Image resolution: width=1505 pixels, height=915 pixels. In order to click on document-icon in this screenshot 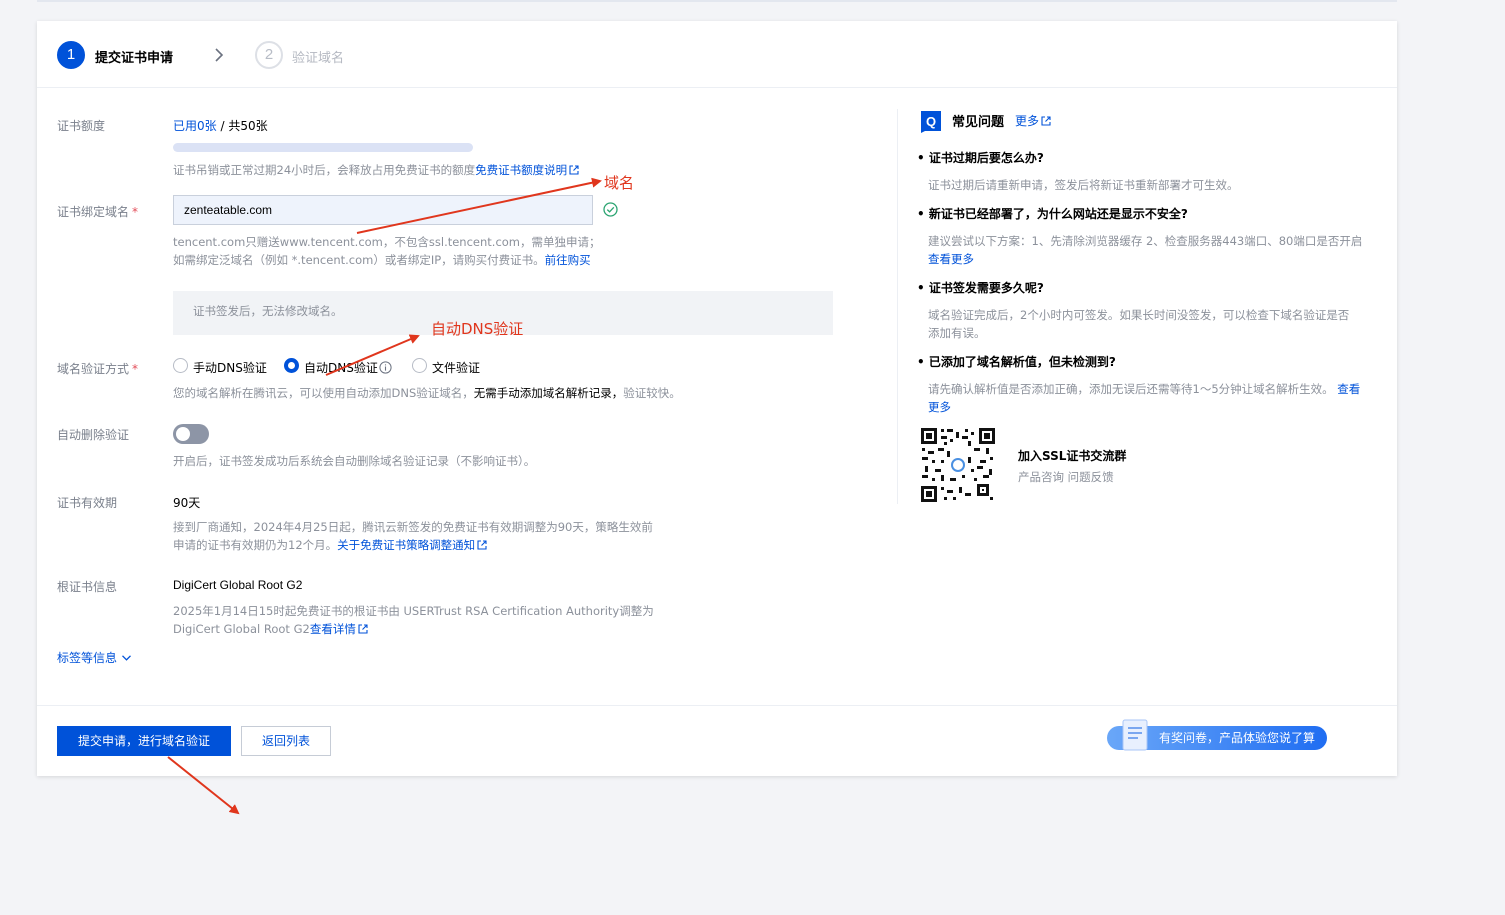, I will do `click(1135, 735)`.